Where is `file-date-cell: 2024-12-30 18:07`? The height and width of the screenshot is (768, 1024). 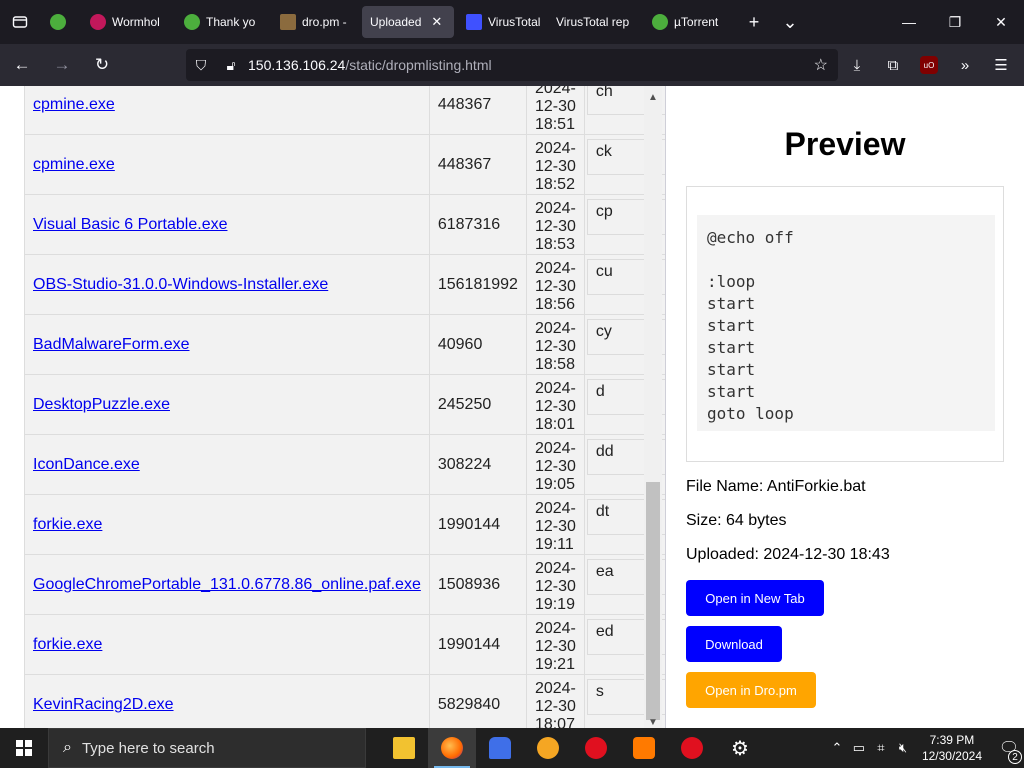 file-date-cell: 2024-12-30 18:07 is located at coordinates (555, 701).